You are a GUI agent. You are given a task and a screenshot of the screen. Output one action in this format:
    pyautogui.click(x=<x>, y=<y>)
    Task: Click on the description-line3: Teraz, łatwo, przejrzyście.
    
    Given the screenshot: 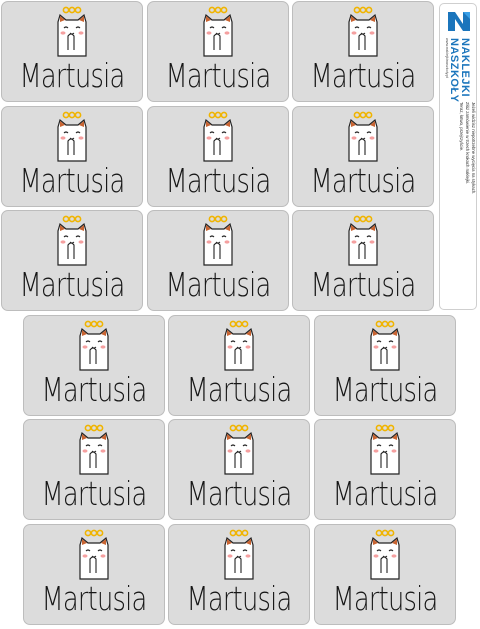 What is the action you would take?
    pyautogui.click(x=461, y=127)
    